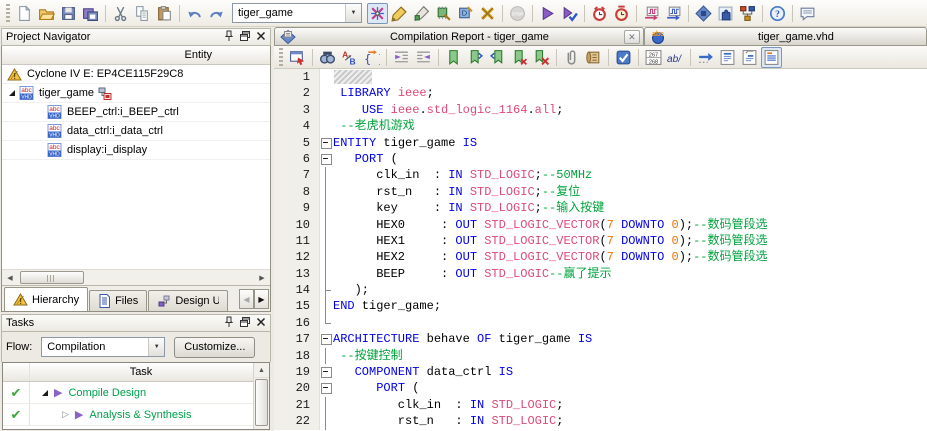 The width and height of the screenshot is (927, 431). Describe the element at coordinates (600, 323) in the screenshot. I see `code-line-16: 16` at that location.